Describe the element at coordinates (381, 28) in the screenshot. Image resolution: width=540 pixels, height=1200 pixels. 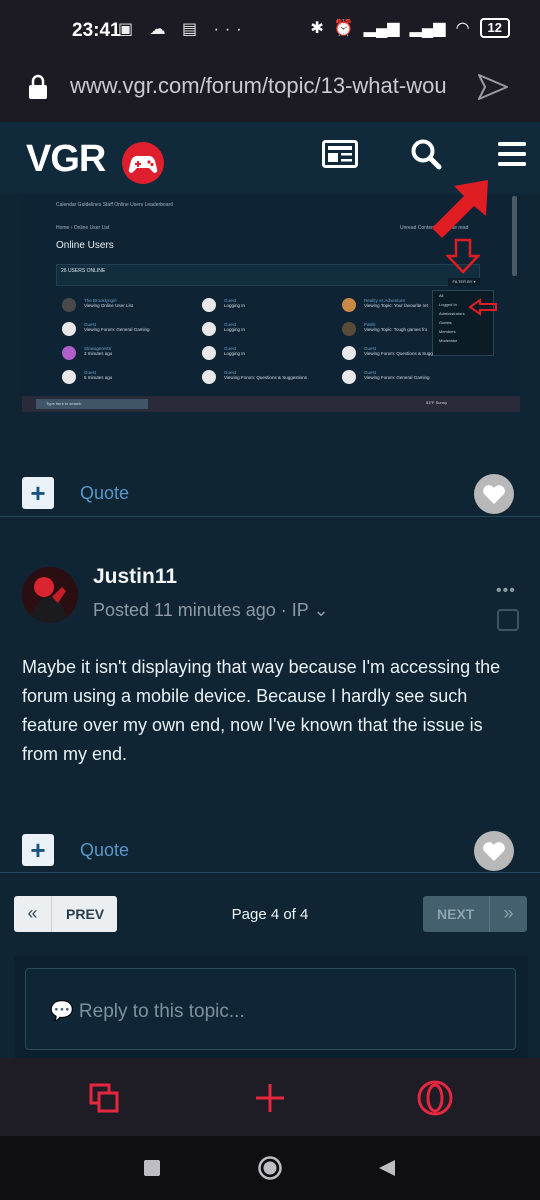
I see `signal-icon: ▂▄▆` at that location.